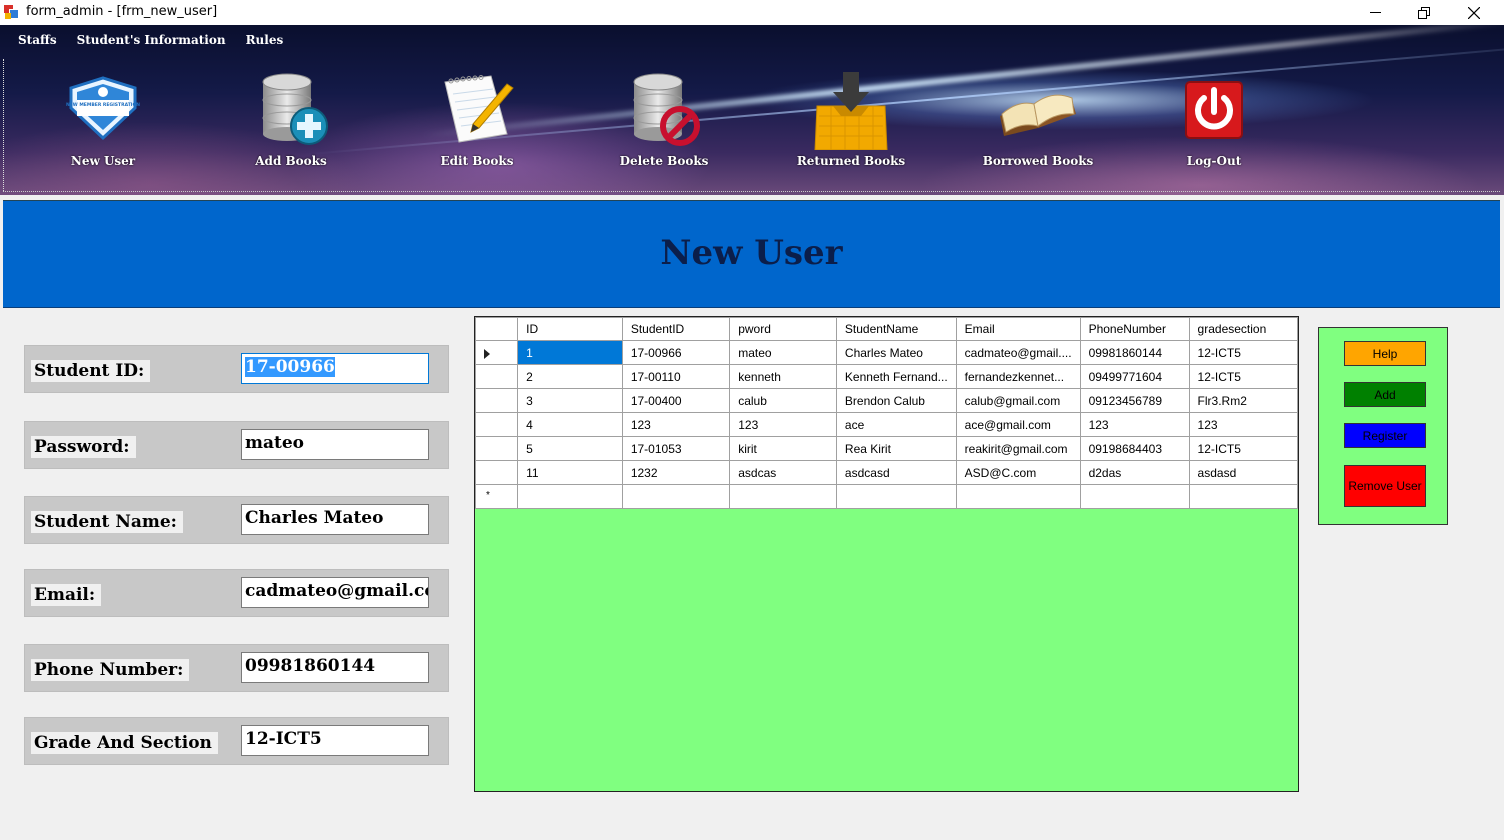  I want to click on column-header-id: ID, so click(570, 329).